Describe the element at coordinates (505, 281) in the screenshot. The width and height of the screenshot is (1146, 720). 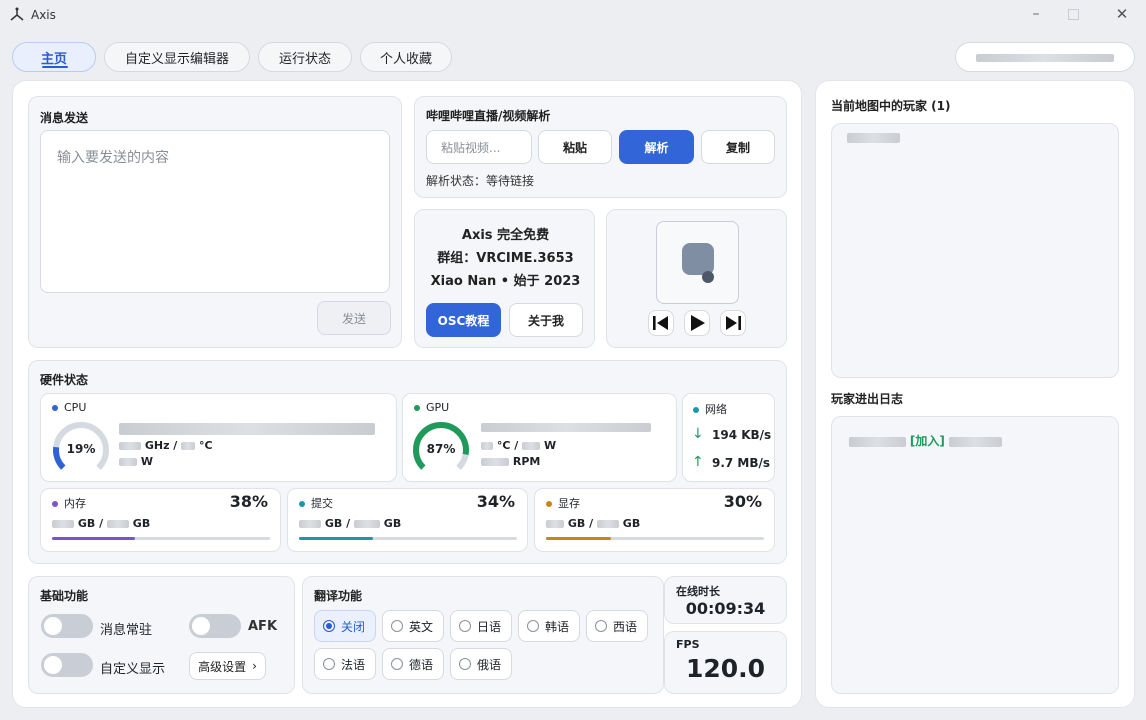
I see `about-line3: Xiao Nan • 始于 2023` at that location.